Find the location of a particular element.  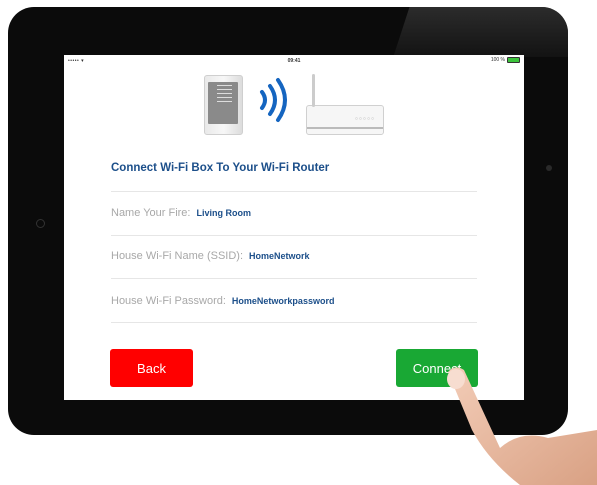

field-label: Name Your Fire: is located at coordinates (151, 213).